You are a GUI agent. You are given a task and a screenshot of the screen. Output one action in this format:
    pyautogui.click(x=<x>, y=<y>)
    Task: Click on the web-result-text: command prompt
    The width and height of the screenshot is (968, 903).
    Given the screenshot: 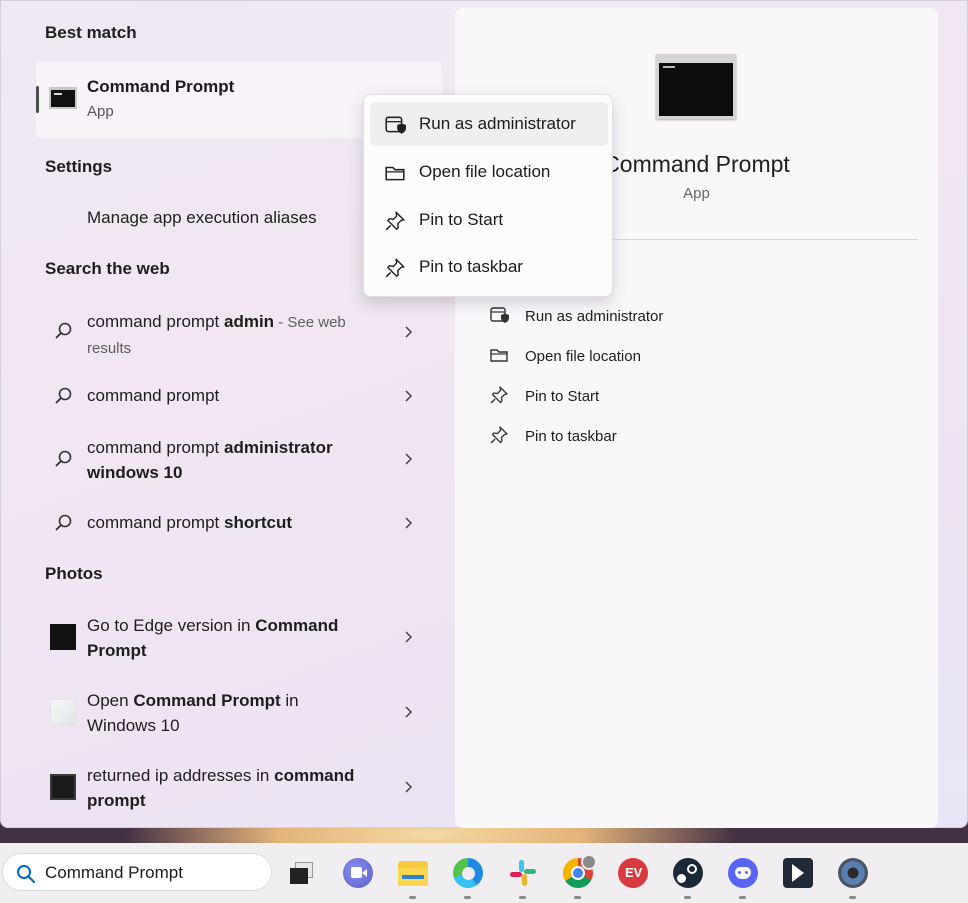 What is the action you would take?
    pyautogui.click(x=153, y=395)
    